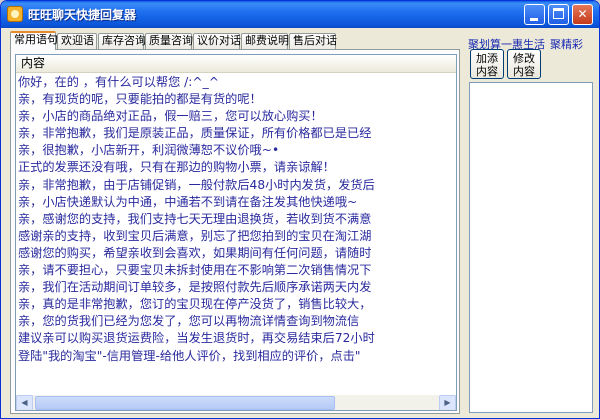 This screenshot has width=600, height=419. What do you see at coordinates (237, 167) in the screenshot?
I see `list-item: 正式的发票还没有哦，只有在那边的购物小票，请亲谅解！` at bounding box center [237, 167].